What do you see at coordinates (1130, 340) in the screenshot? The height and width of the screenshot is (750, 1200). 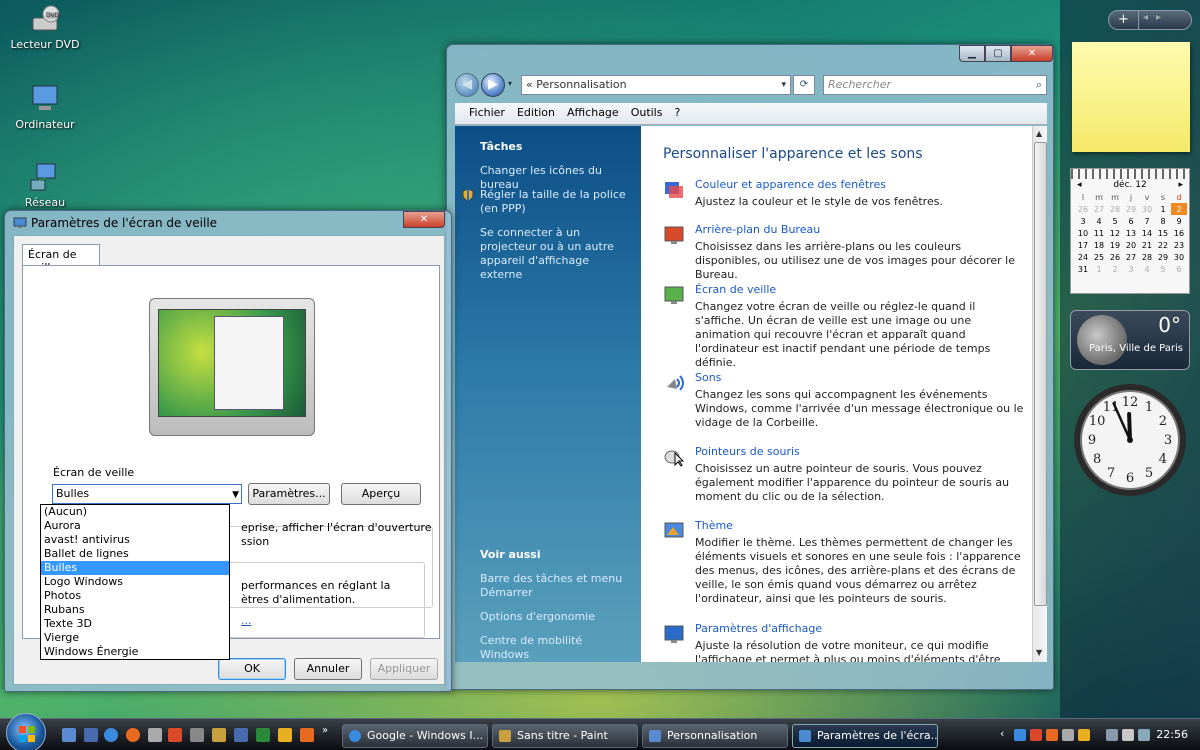 I see `weather-gadget: 0° Paris, Ville de Paris` at bounding box center [1130, 340].